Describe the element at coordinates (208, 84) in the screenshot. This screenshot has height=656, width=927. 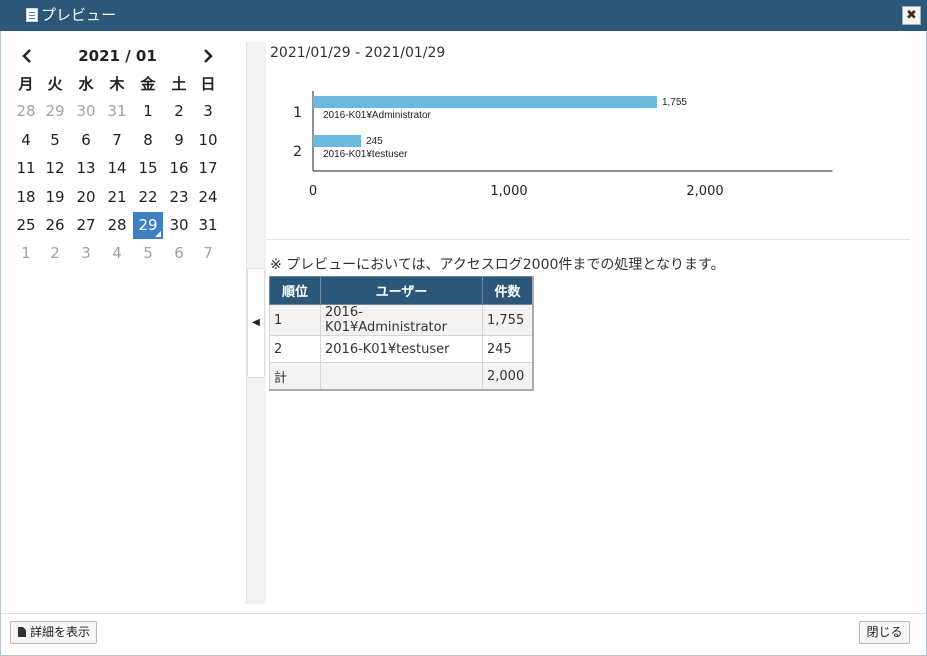
I see `weekday-label: 日` at that location.